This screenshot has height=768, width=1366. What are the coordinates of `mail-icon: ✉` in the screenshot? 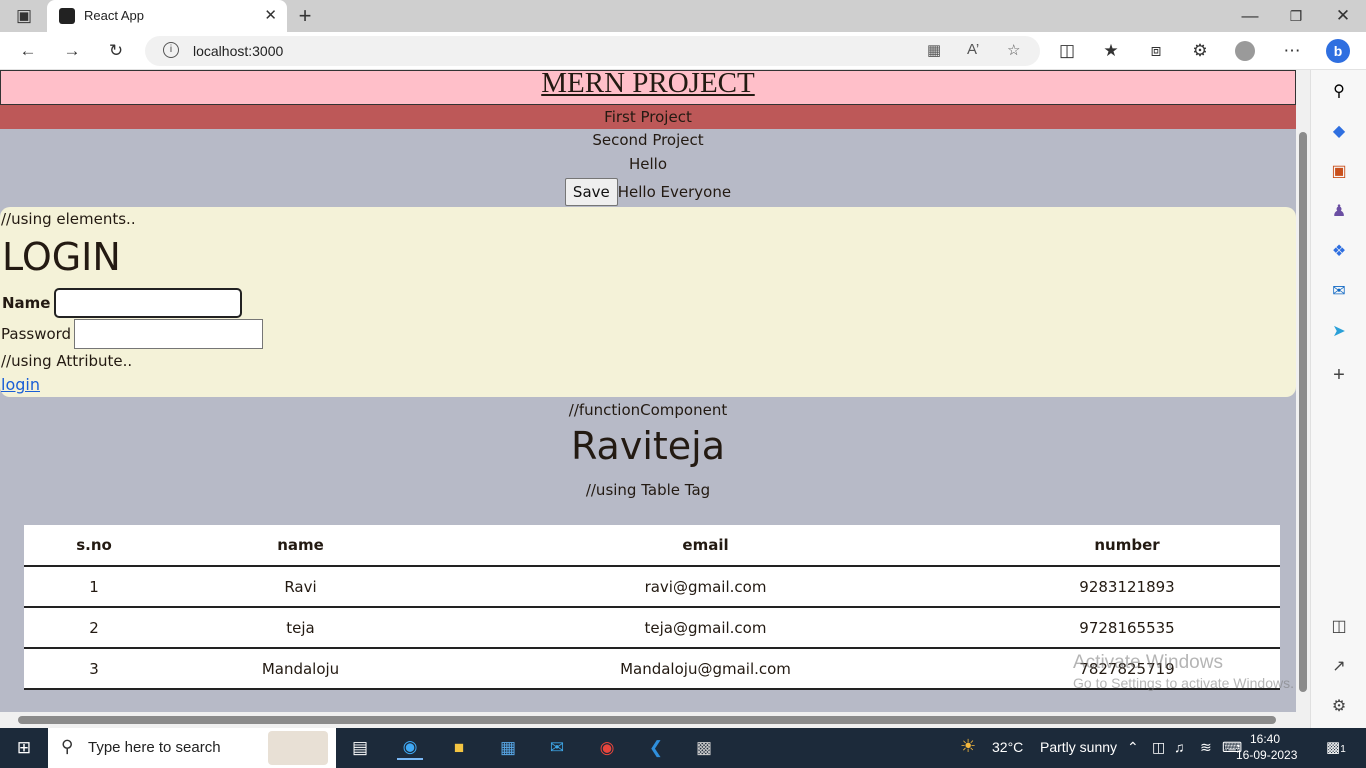 It's located at (557, 748).